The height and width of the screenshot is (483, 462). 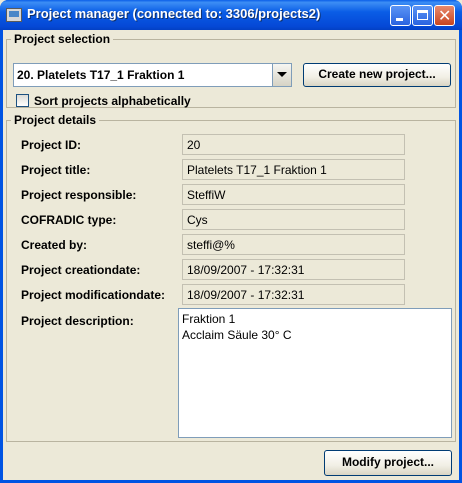 What do you see at coordinates (56, 170) in the screenshot?
I see `project-title-label: Project title:` at bounding box center [56, 170].